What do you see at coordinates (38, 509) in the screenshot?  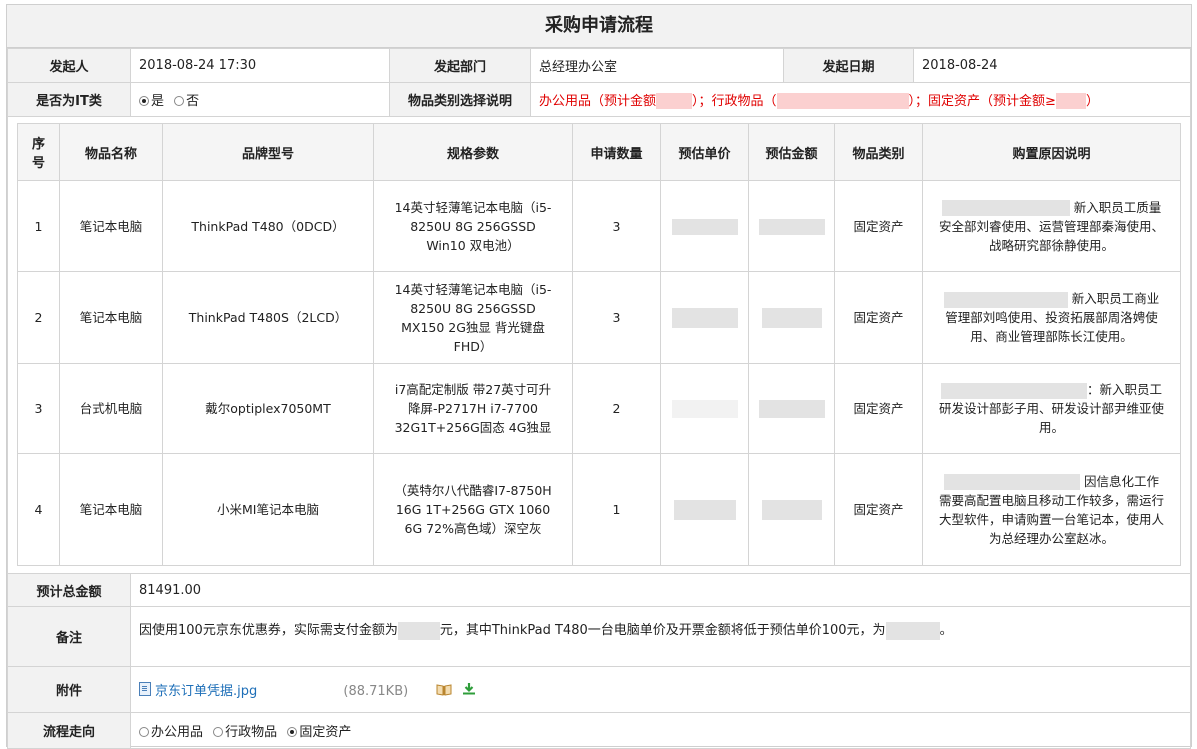 I see `cell-no: 4` at bounding box center [38, 509].